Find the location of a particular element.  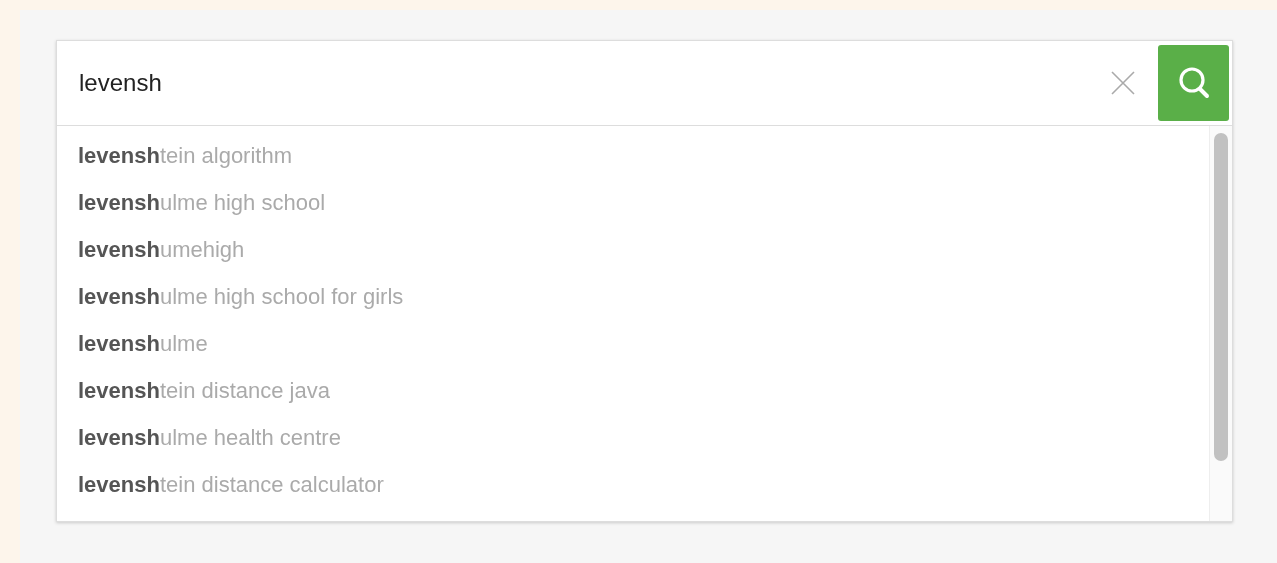

suggestion-item: levenshumehigh is located at coordinates (161, 259).